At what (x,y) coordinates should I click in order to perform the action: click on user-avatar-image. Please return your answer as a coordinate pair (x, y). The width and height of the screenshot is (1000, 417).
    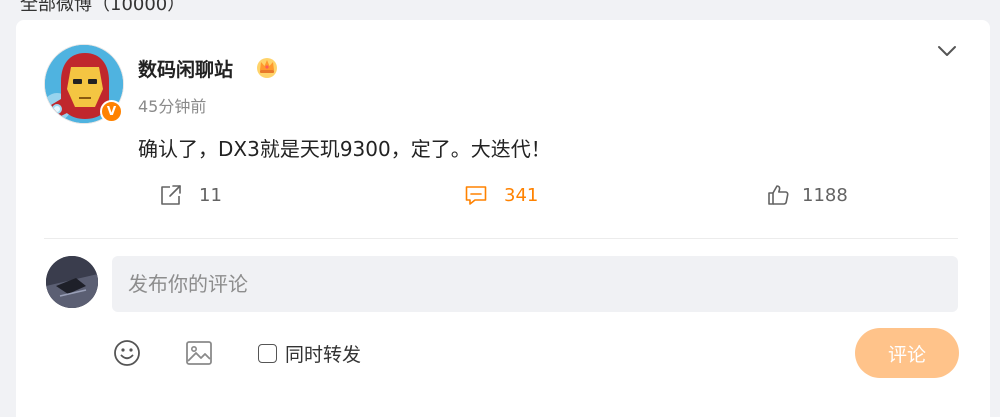
    Looking at the image, I should click on (72, 282).